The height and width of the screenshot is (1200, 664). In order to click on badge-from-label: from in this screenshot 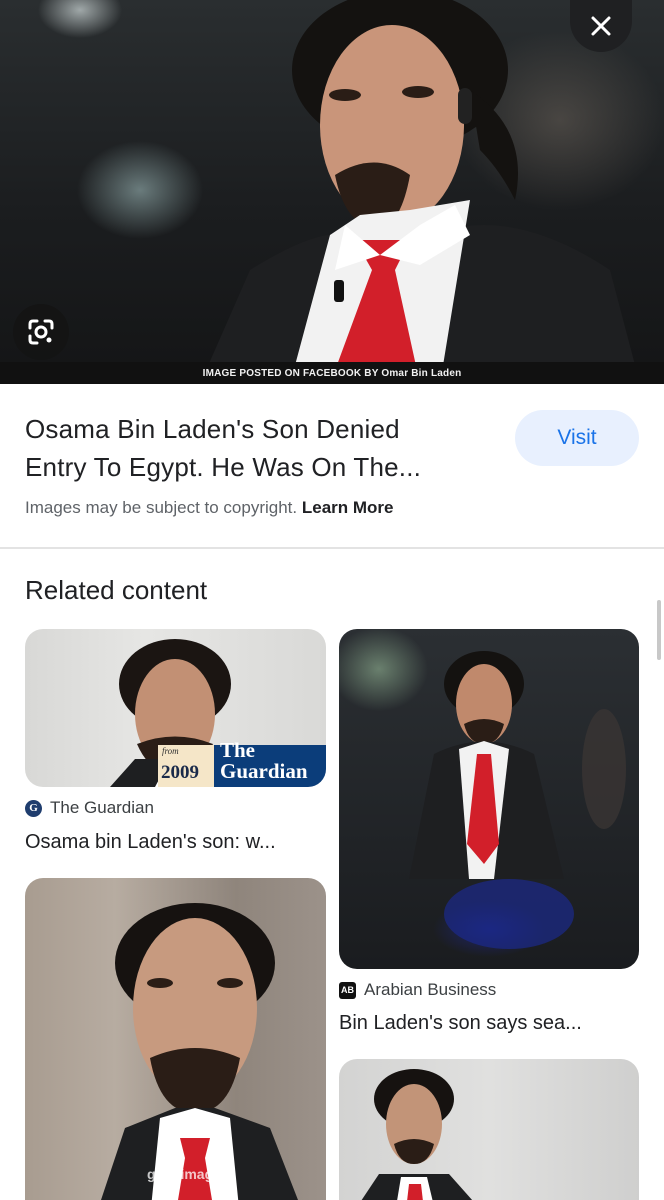, I will do `click(170, 751)`.